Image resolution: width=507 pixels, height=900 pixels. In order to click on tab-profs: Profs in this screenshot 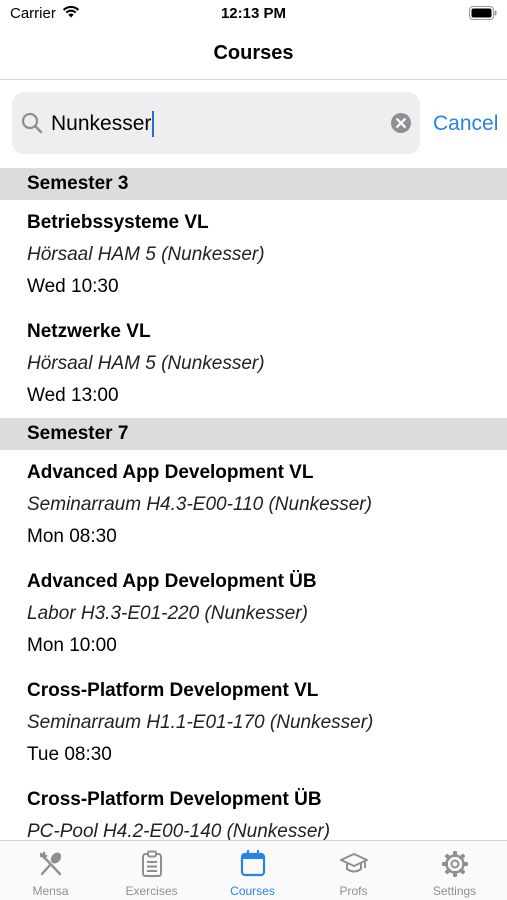, I will do `click(353, 870)`.